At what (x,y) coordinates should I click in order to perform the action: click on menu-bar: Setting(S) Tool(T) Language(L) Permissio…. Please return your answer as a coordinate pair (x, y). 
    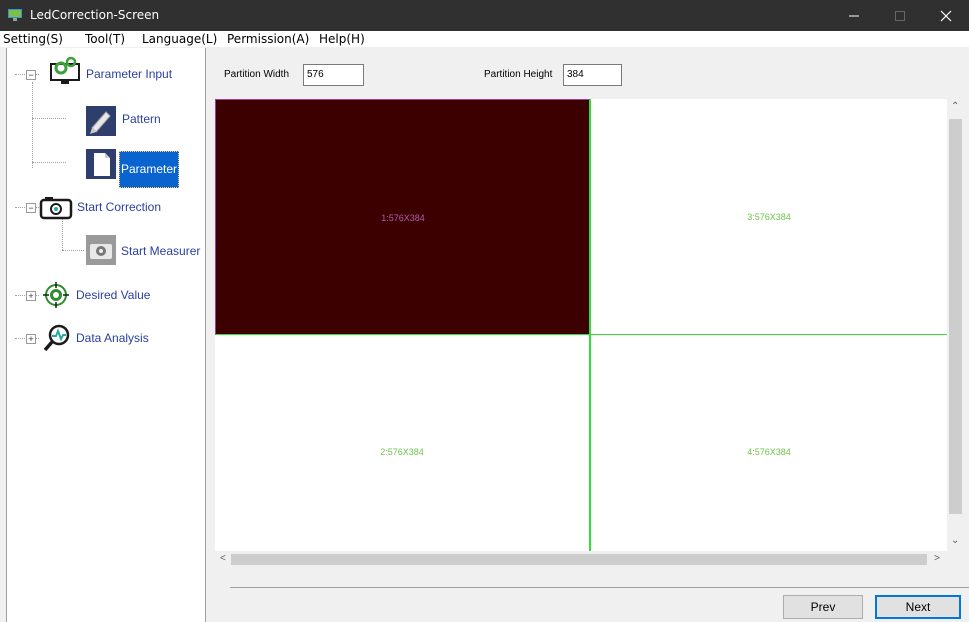
    Looking at the image, I should click on (484, 39).